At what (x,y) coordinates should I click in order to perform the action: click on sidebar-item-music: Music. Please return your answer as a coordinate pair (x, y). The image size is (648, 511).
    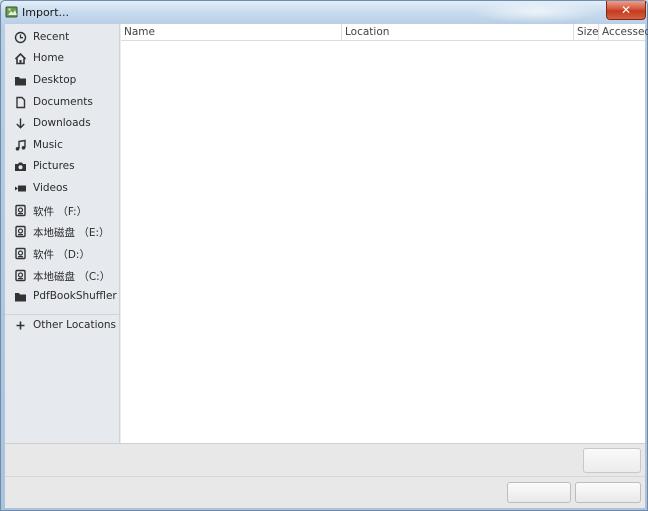
    Looking at the image, I should click on (62, 145).